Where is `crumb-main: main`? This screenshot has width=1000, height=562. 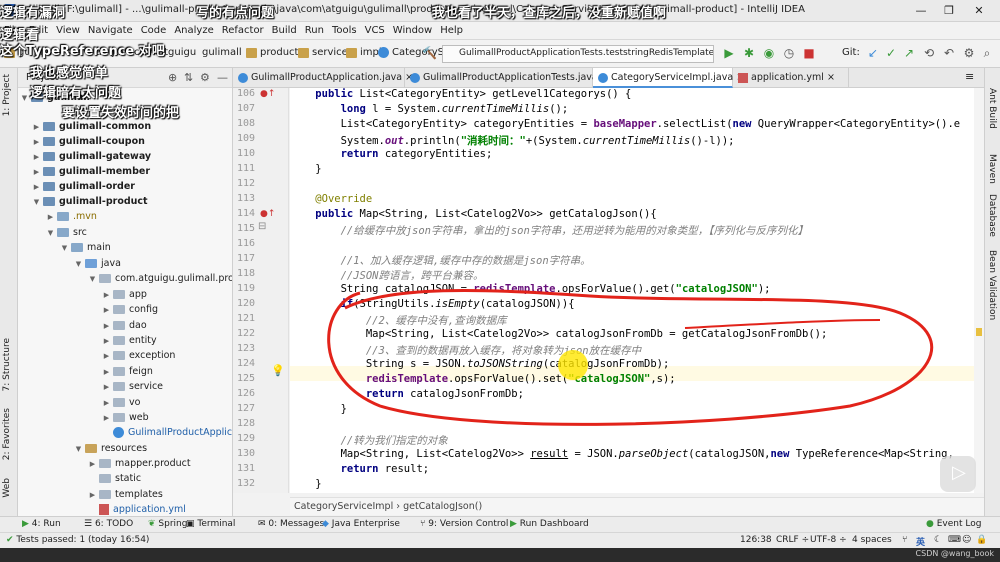 crumb-main: main is located at coordinates (98, 52).